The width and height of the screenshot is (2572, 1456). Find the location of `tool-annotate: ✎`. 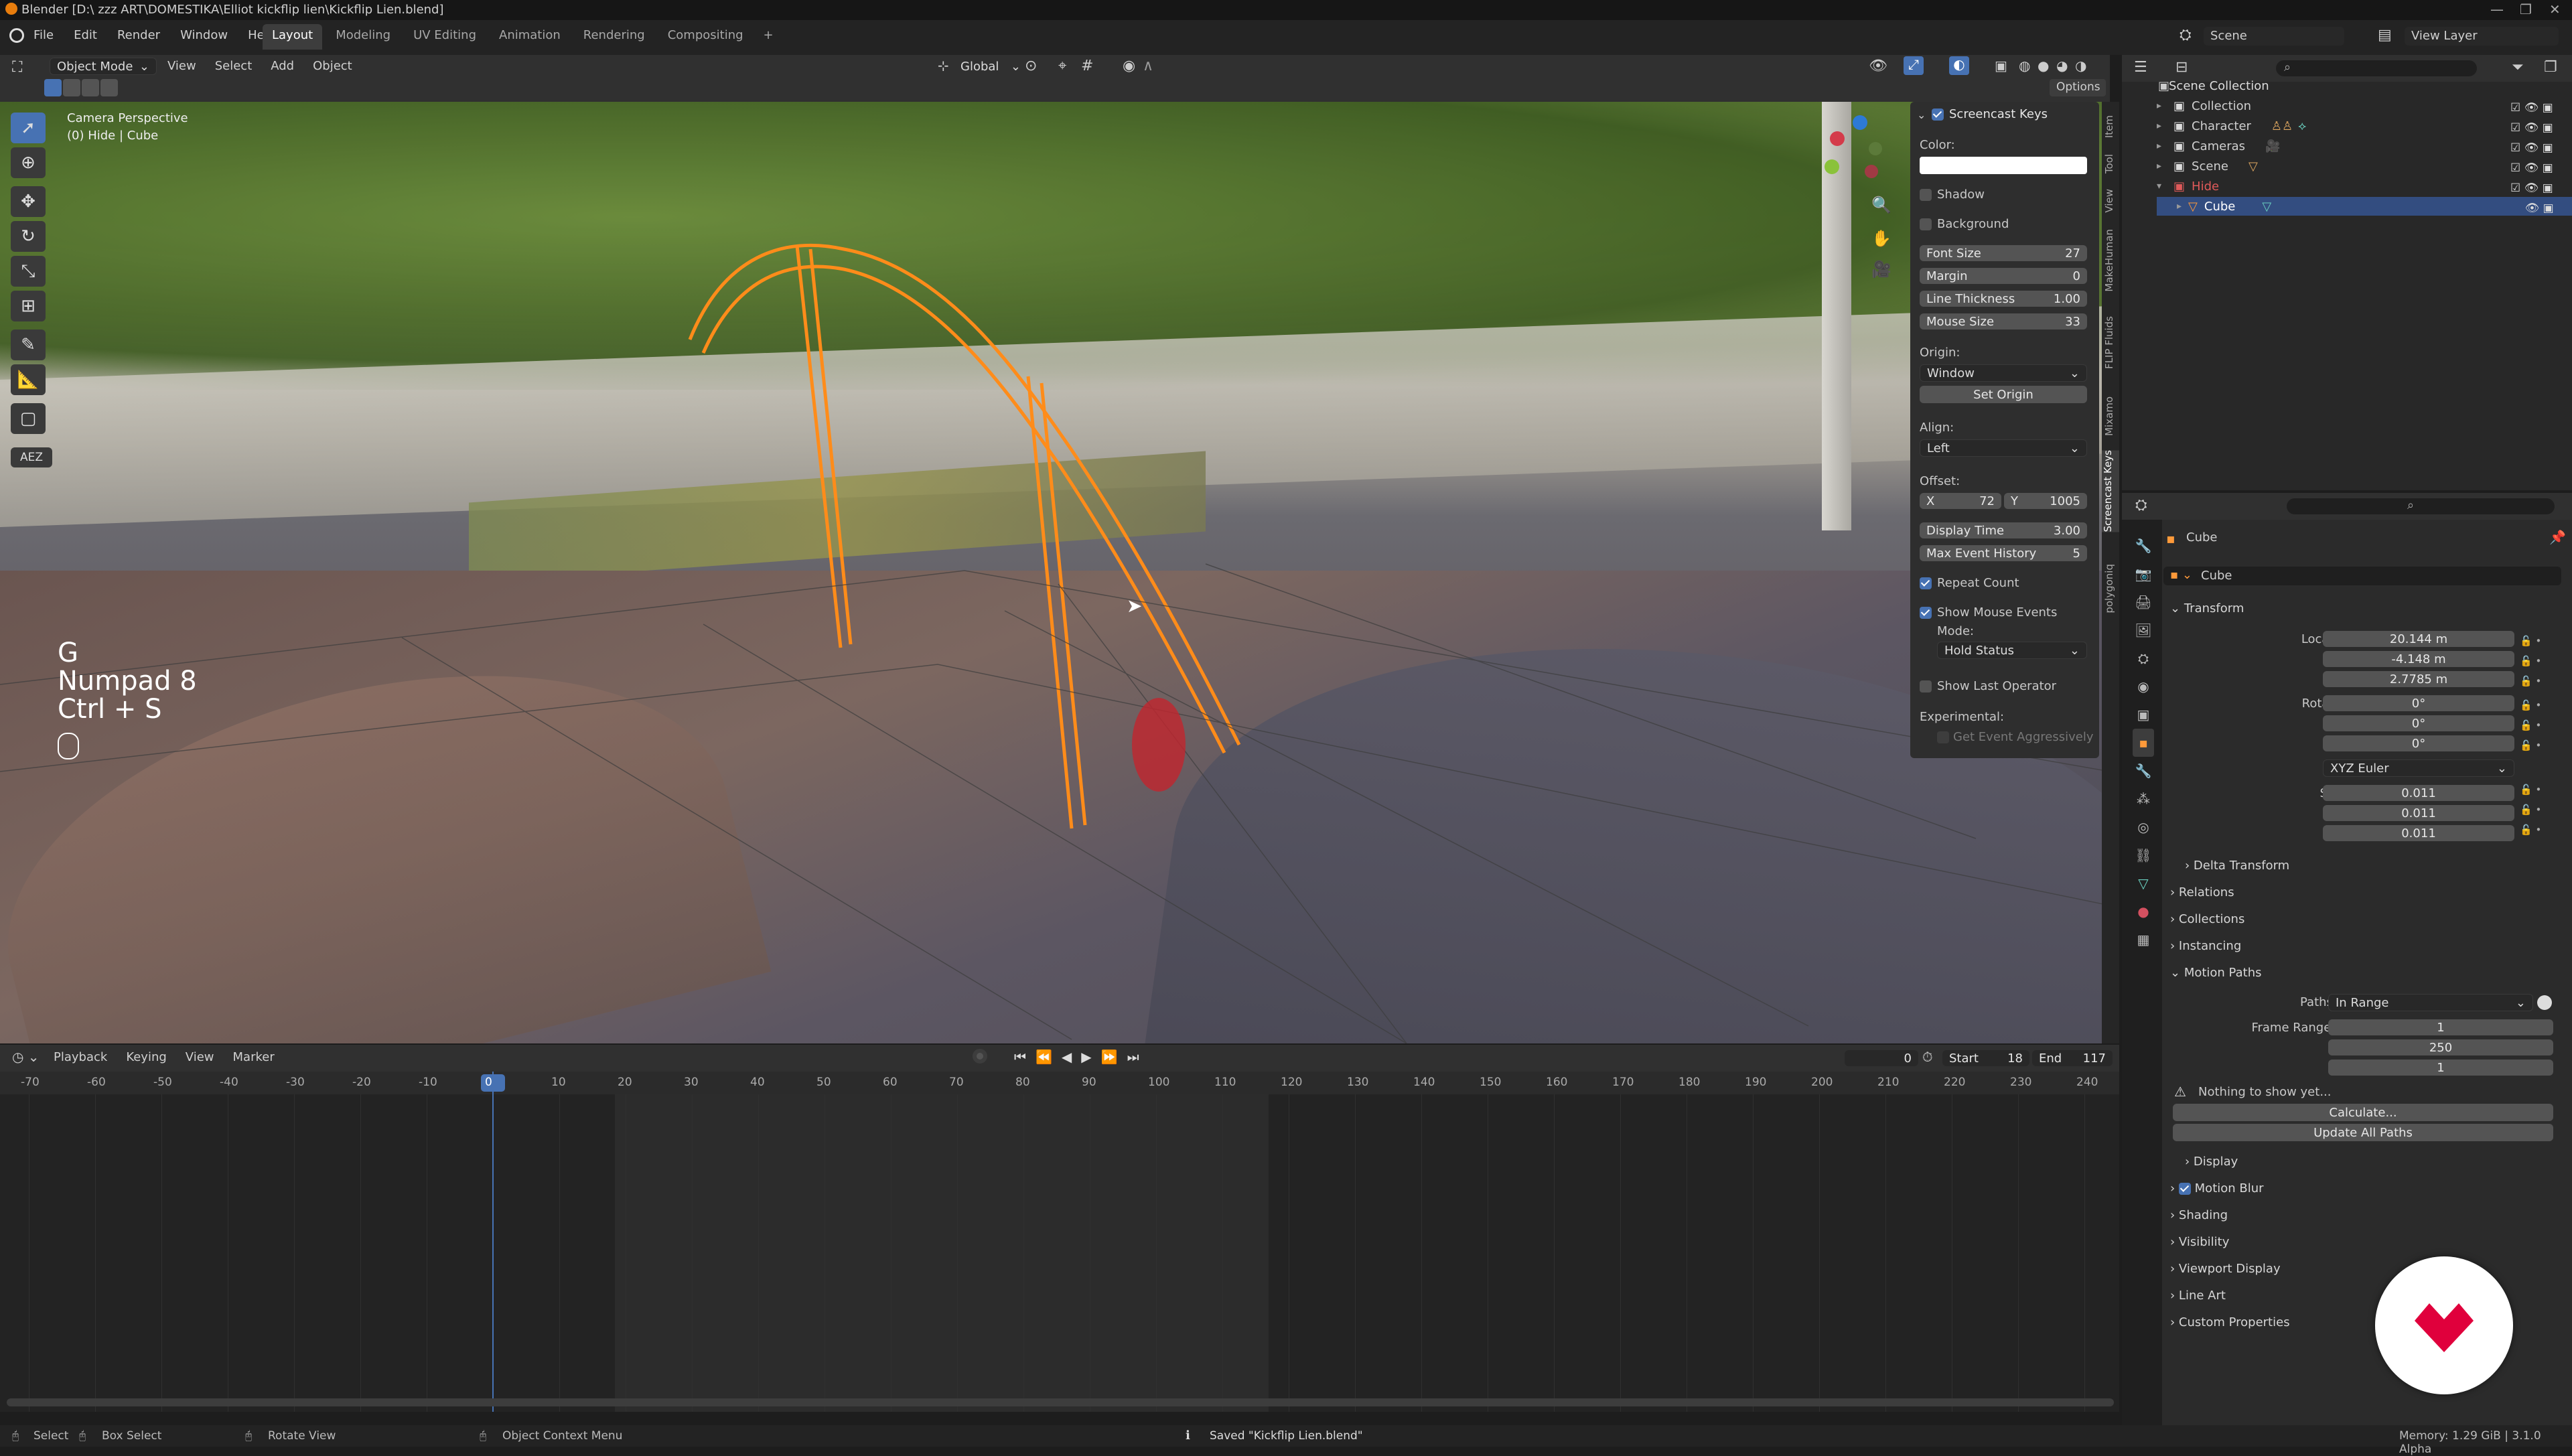

tool-annotate: ✎ is located at coordinates (28, 345).